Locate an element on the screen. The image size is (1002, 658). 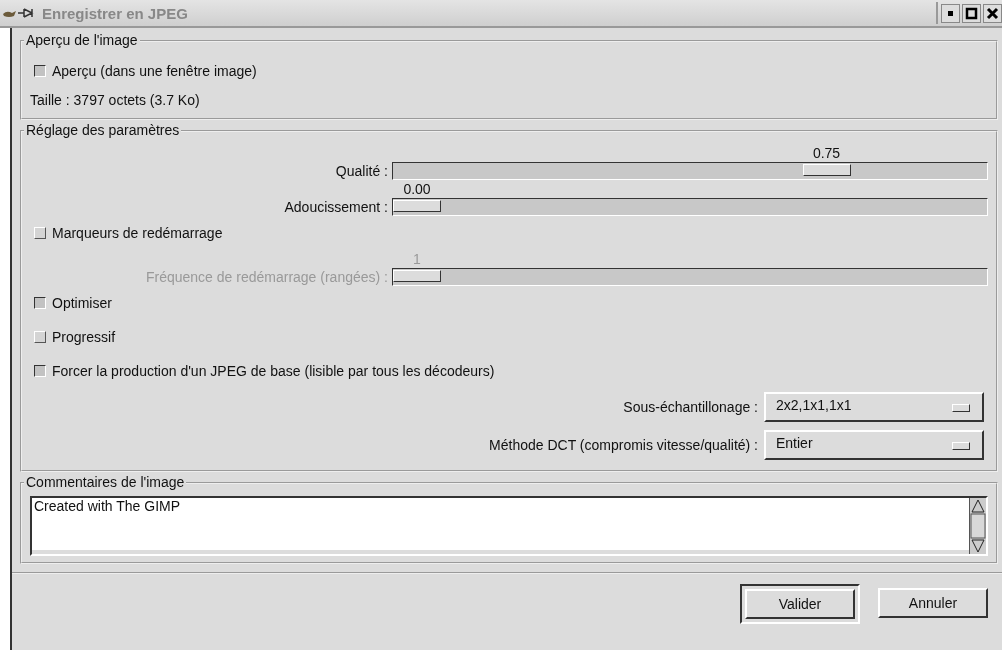
option-menu: Entier is located at coordinates (874, 445).